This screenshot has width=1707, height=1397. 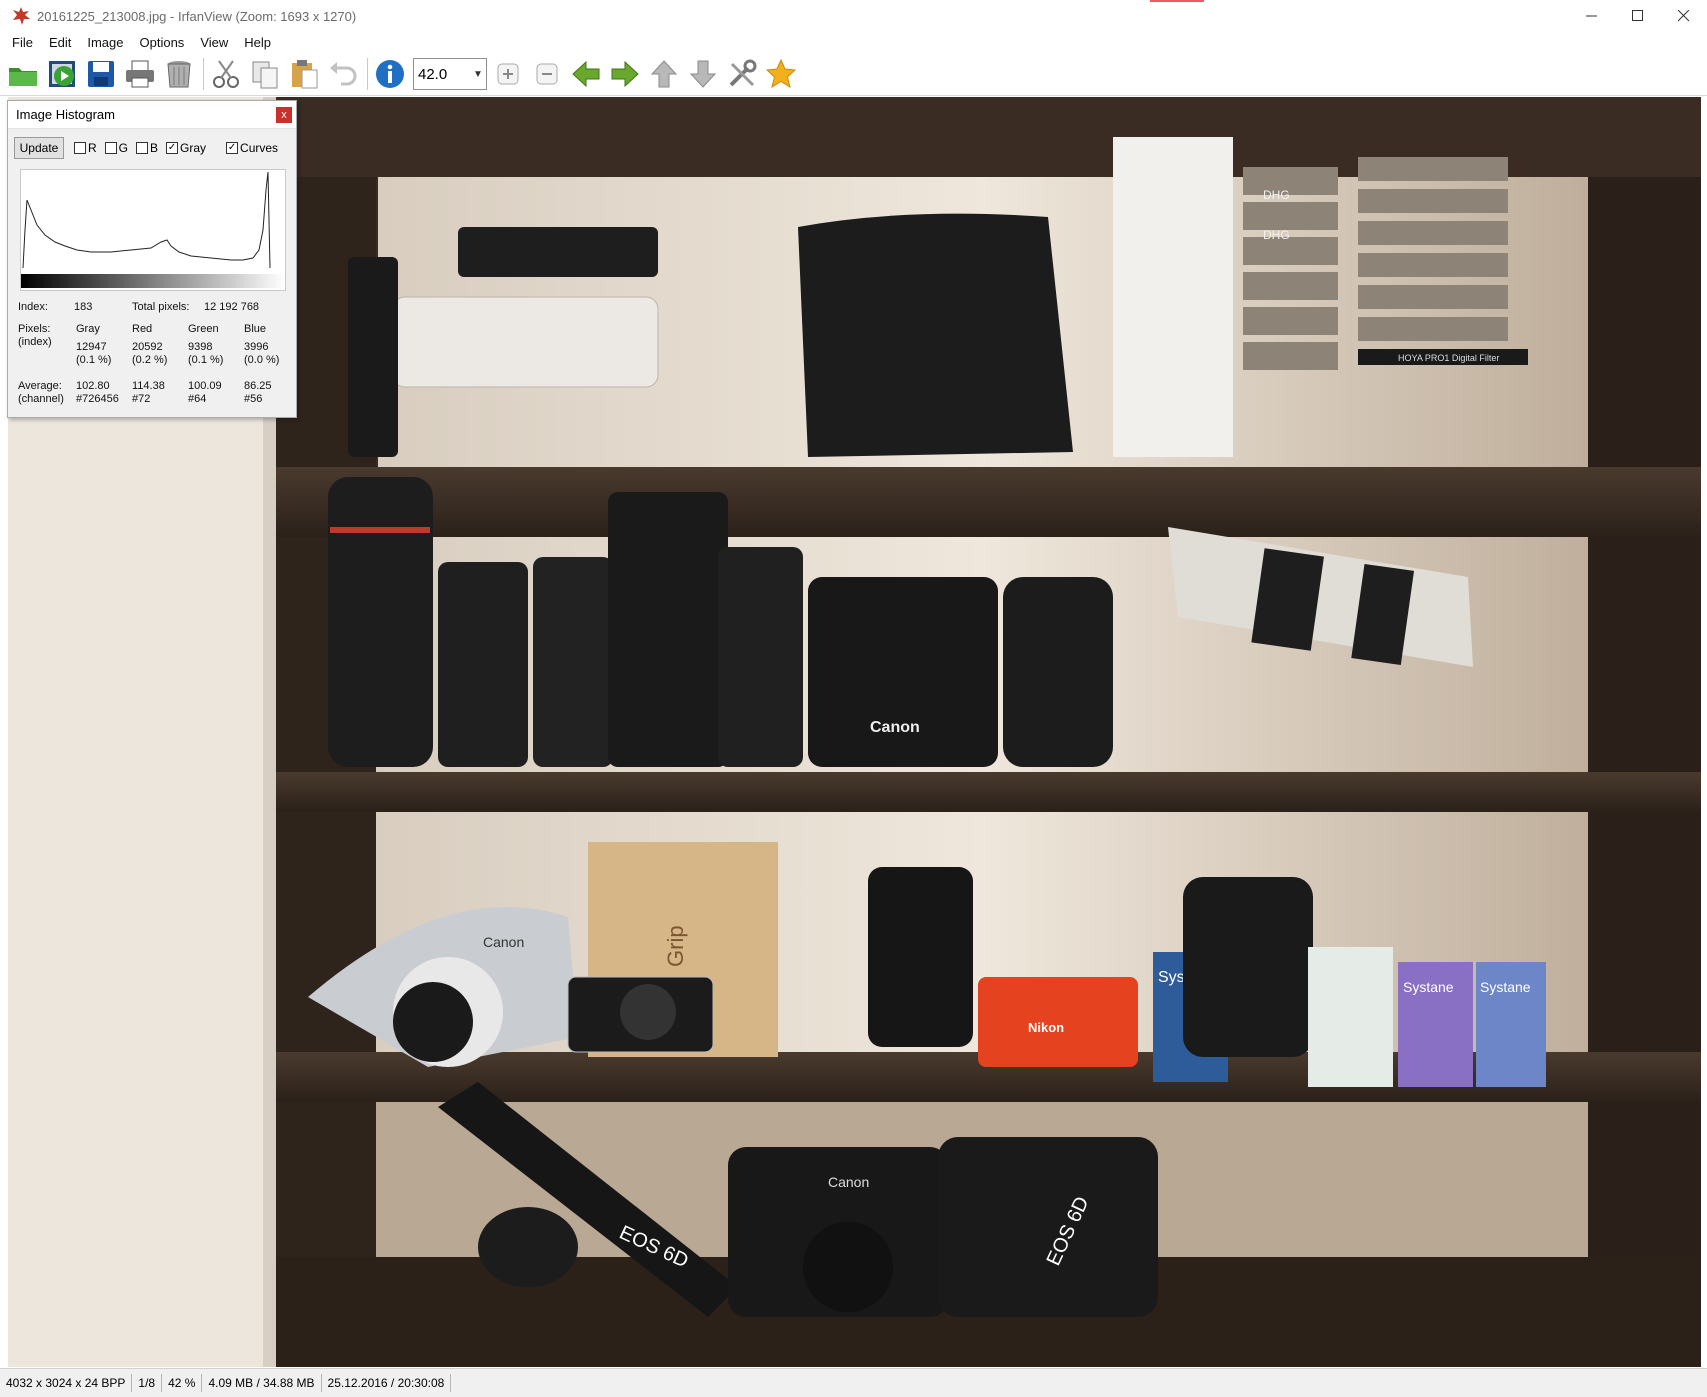 What do you see at coordinates (88, 329) in the screenshot?
I see `column-gray: Gray` at bounding box center [88, 329].